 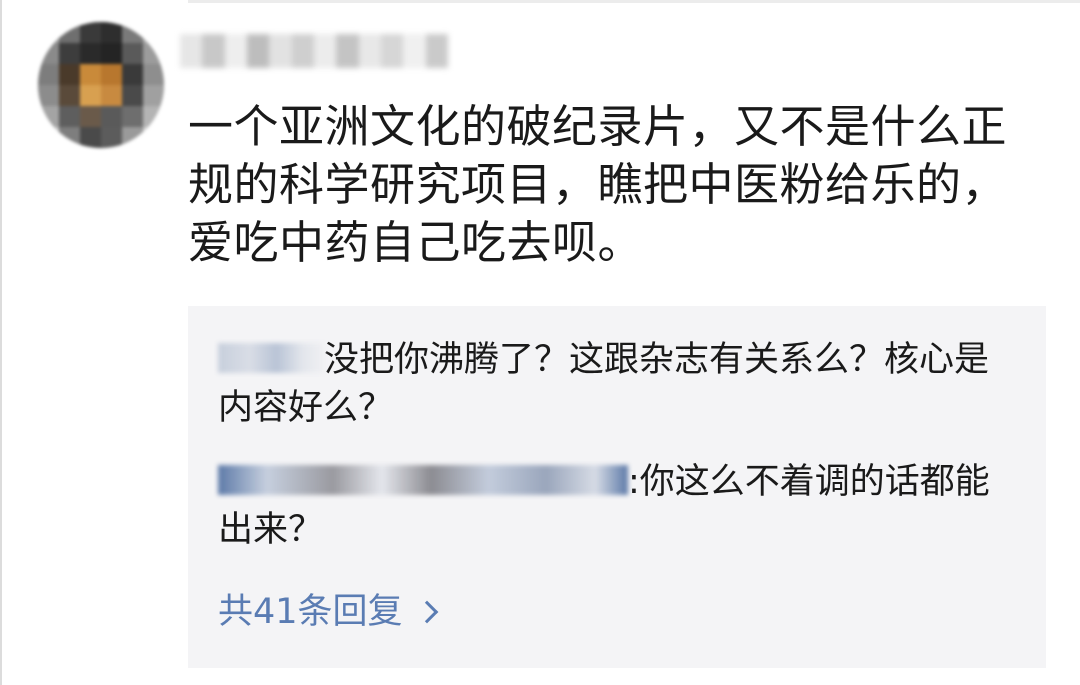 I want to click on user-avatar, so click(x=101, y=85).